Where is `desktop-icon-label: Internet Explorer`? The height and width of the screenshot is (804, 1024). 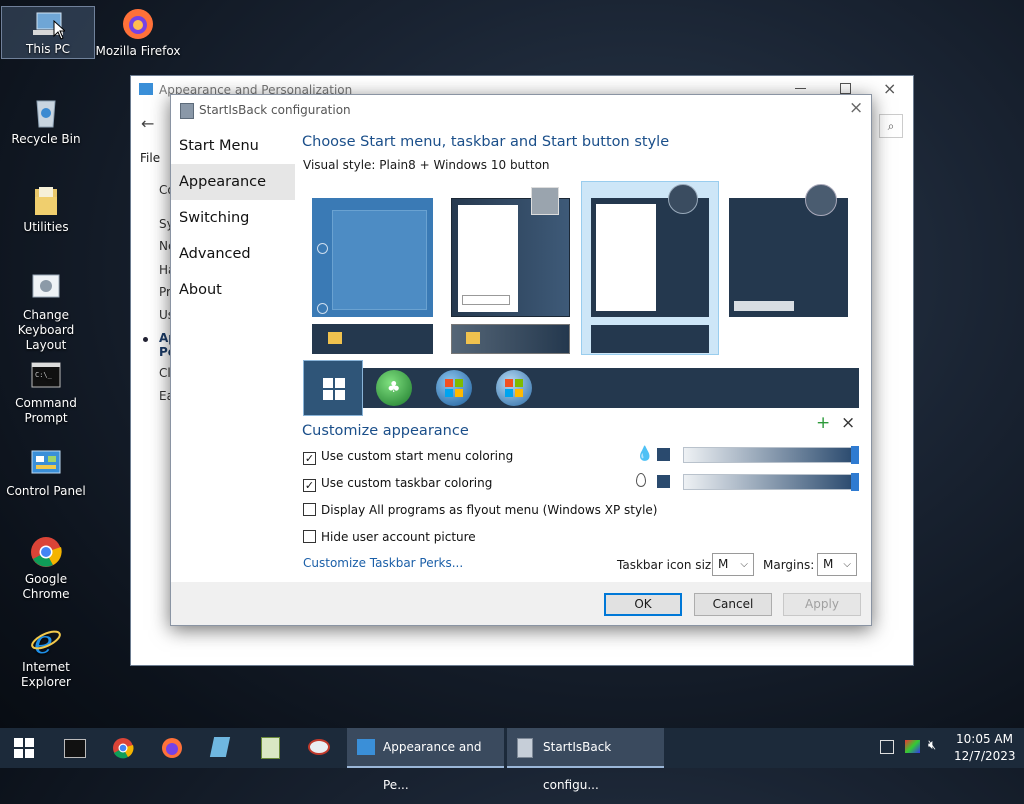 desktop-icon-label: Internet Explorer is located at coordinates (46, 674).